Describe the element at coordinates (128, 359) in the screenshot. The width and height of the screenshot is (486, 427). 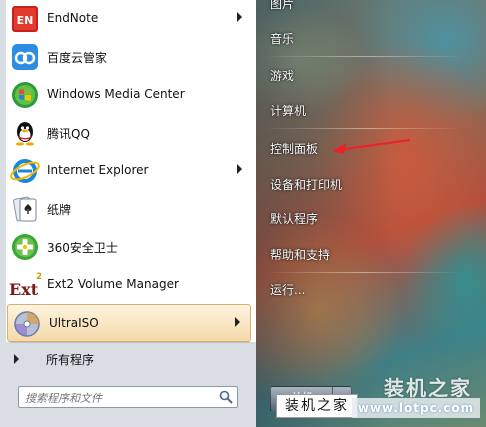
I see `all-programs-button: 所有程序` at that location.